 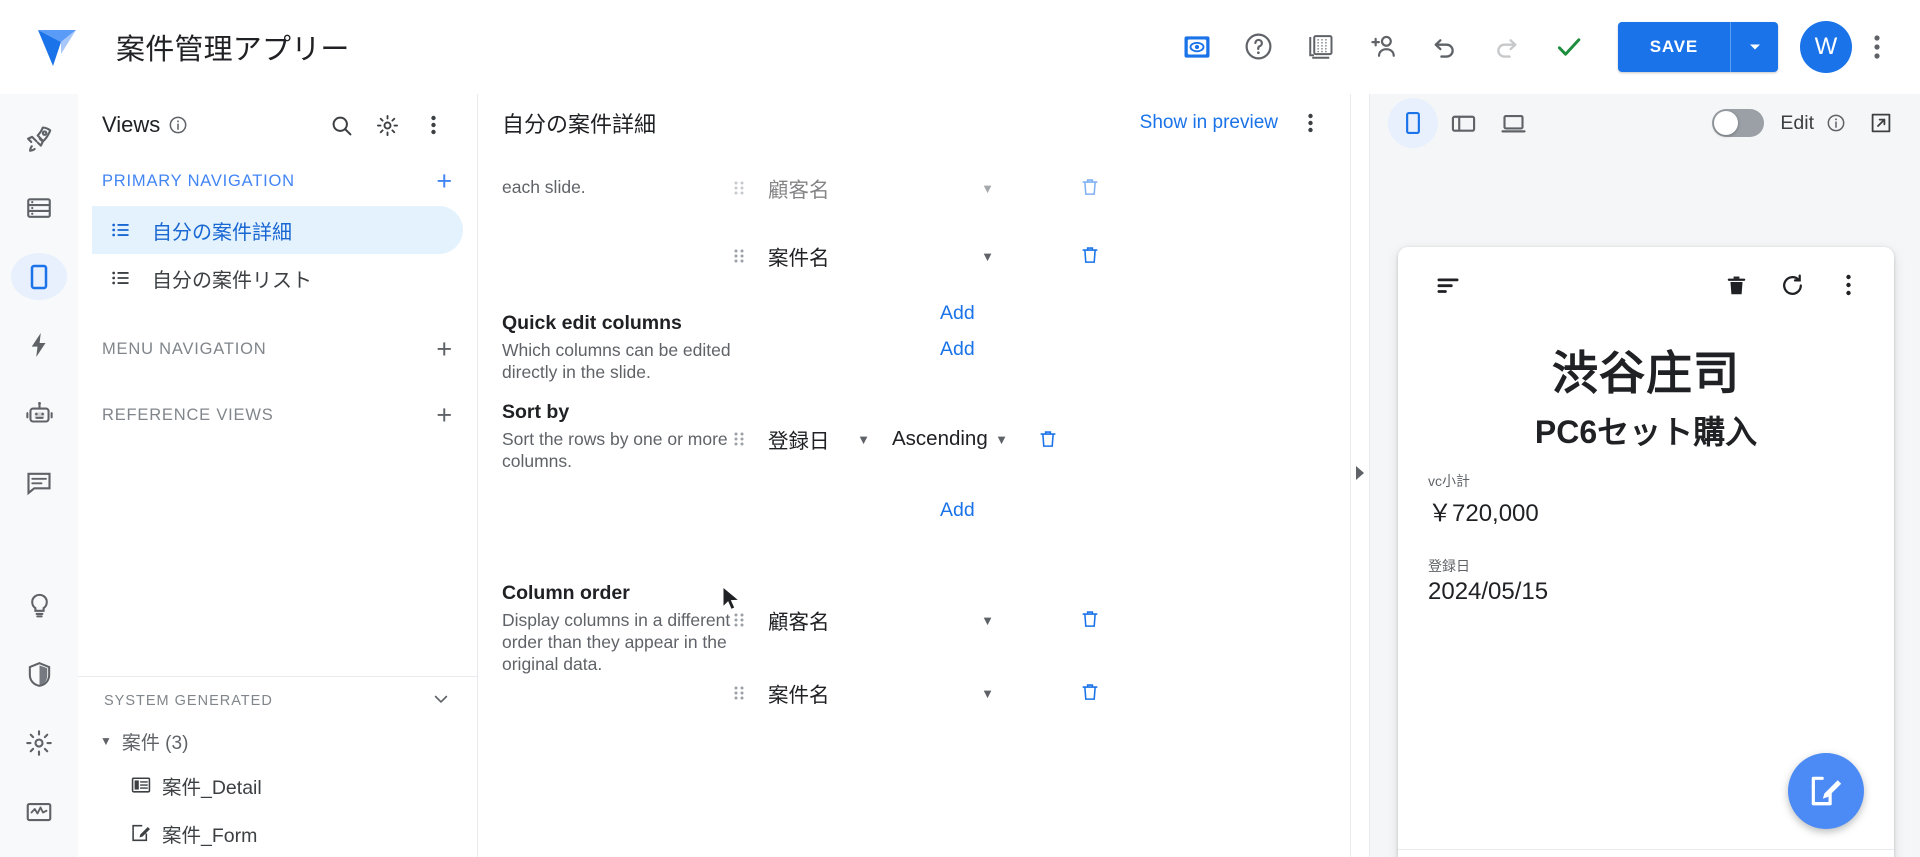 I want to click on chevron-down-icon, so click(x=441, y=701).